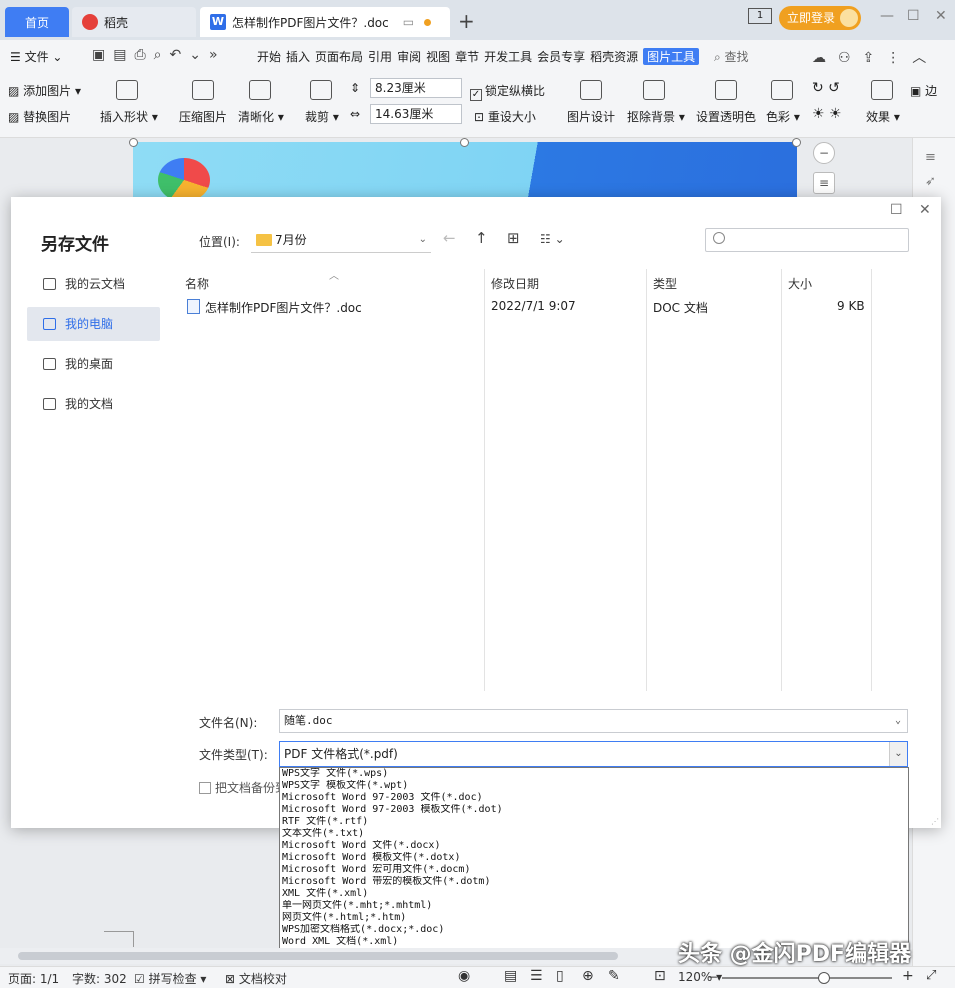 The height and width of the screenshot is (988, 955). Describe the element at coordinates (416, 88) in the screenshot. I see `height-input: 8.23厘米` at that location.